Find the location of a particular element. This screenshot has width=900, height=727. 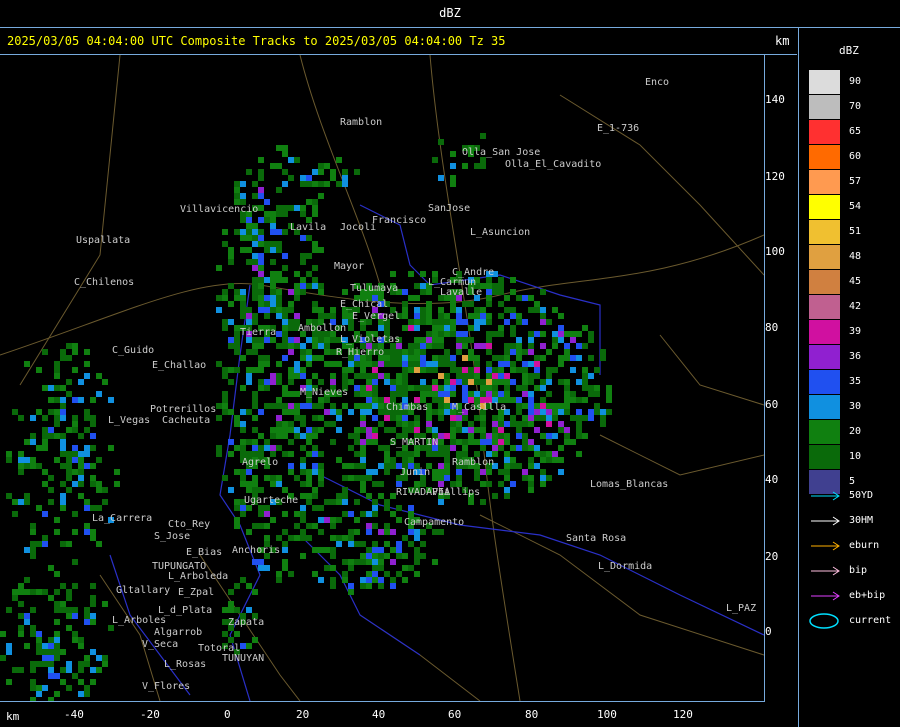

x-axis-km: km -40 -20 0 20 40 60 80 100 120 is located at coordinates (398, 714).